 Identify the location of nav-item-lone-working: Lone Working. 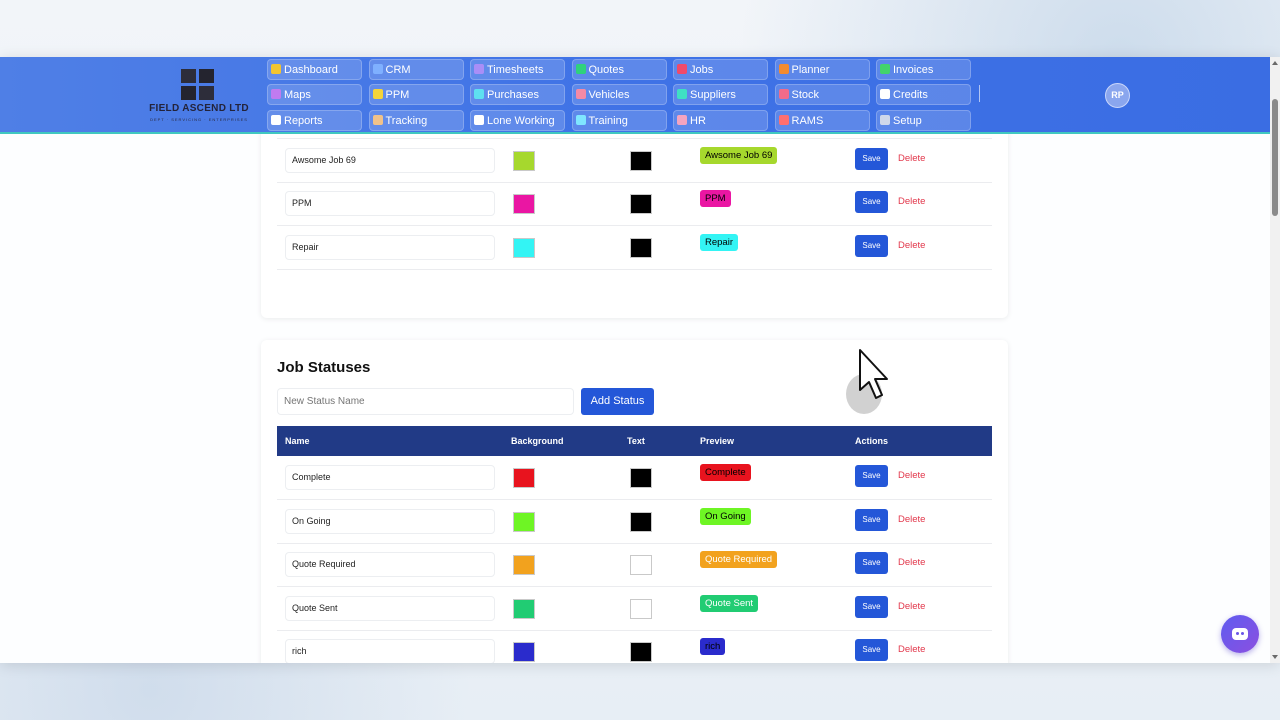
(517, 120).